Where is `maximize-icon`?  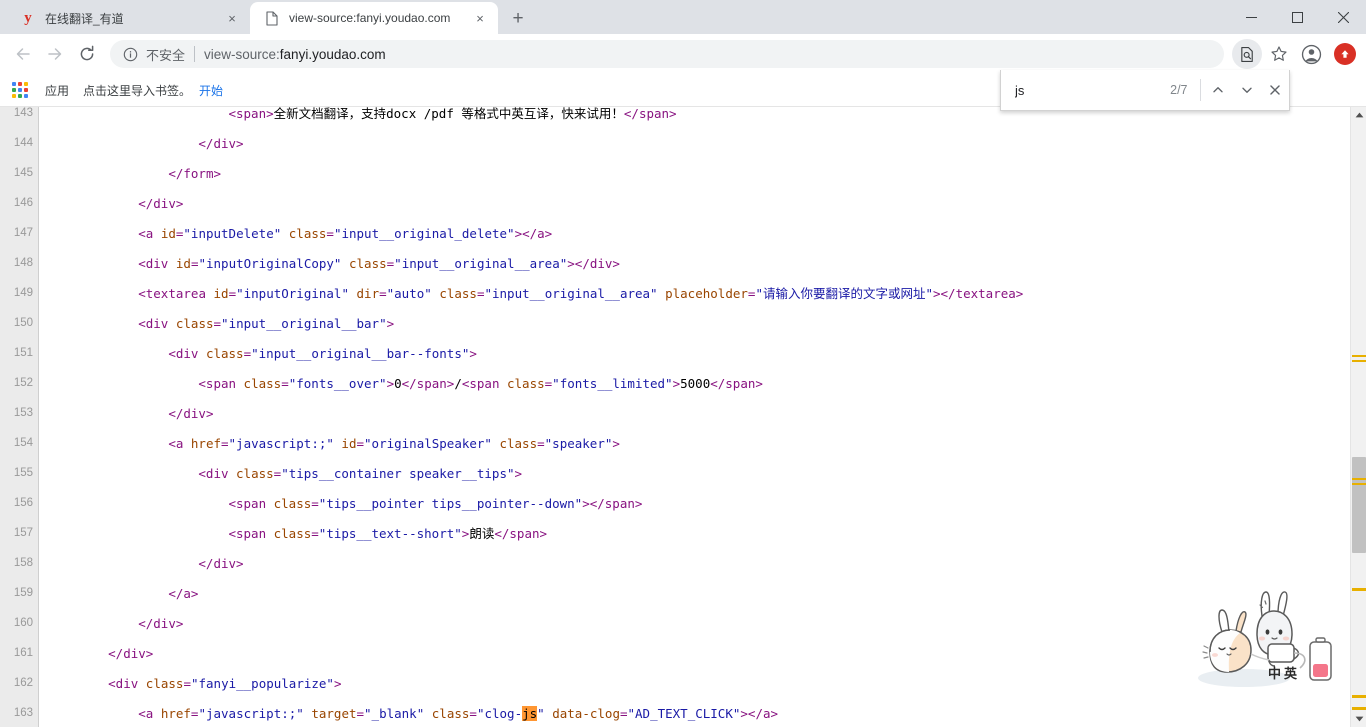 maximize-icon is located at coordinates (1297, 17).